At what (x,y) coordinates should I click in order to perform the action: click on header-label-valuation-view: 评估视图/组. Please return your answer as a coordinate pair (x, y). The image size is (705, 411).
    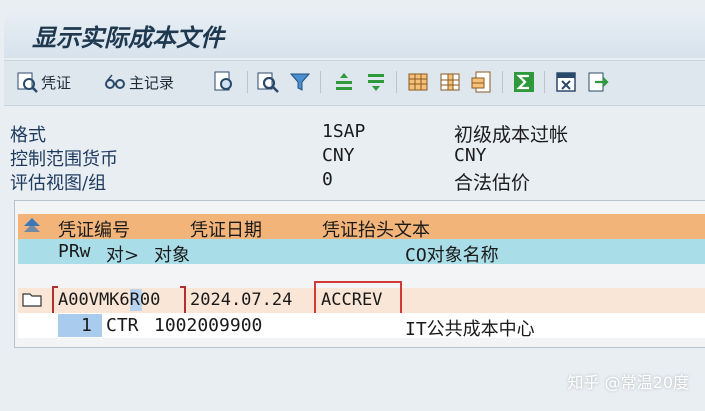
    Looking at the image, I should click on (58, 183).